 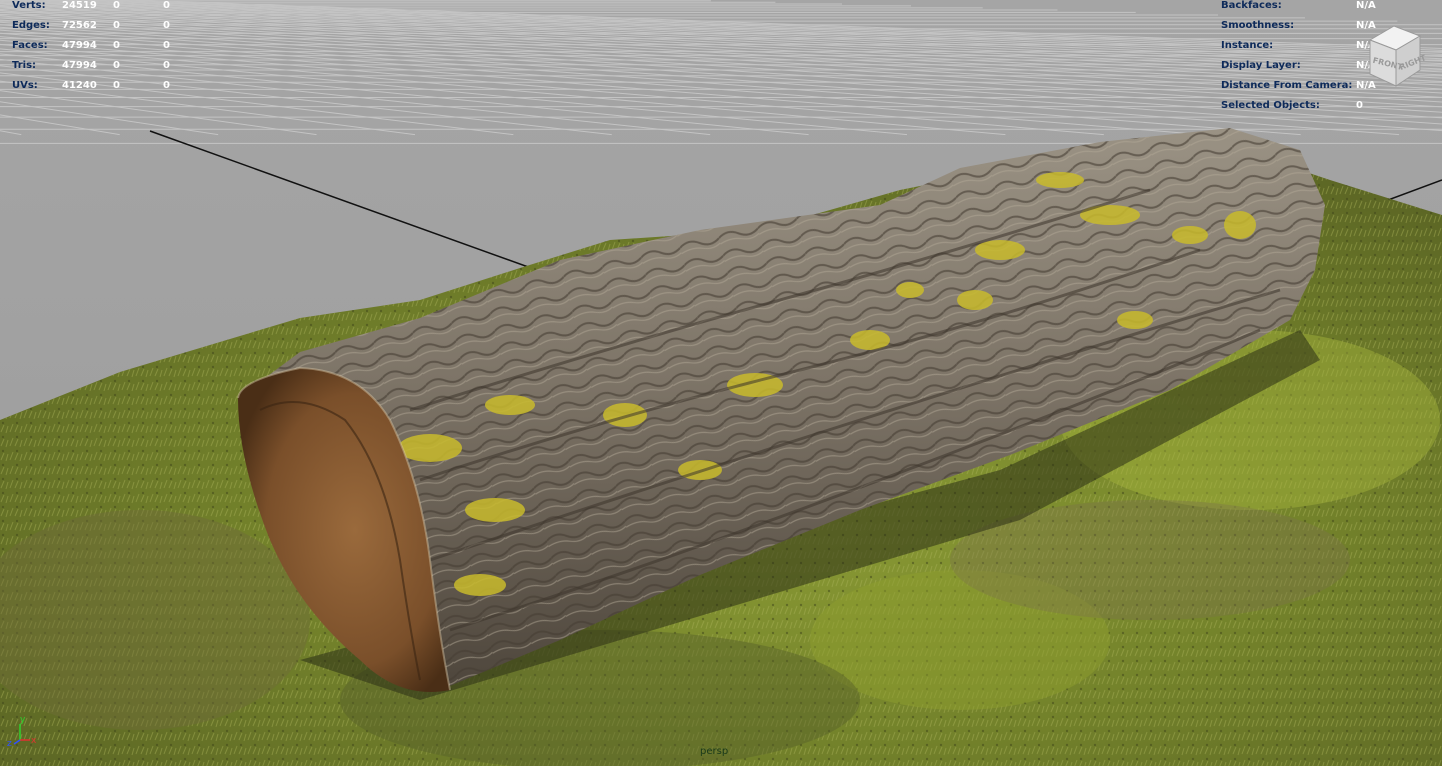 I want to click on poly-stat-label: Verts:, so click(x=29, y=5).